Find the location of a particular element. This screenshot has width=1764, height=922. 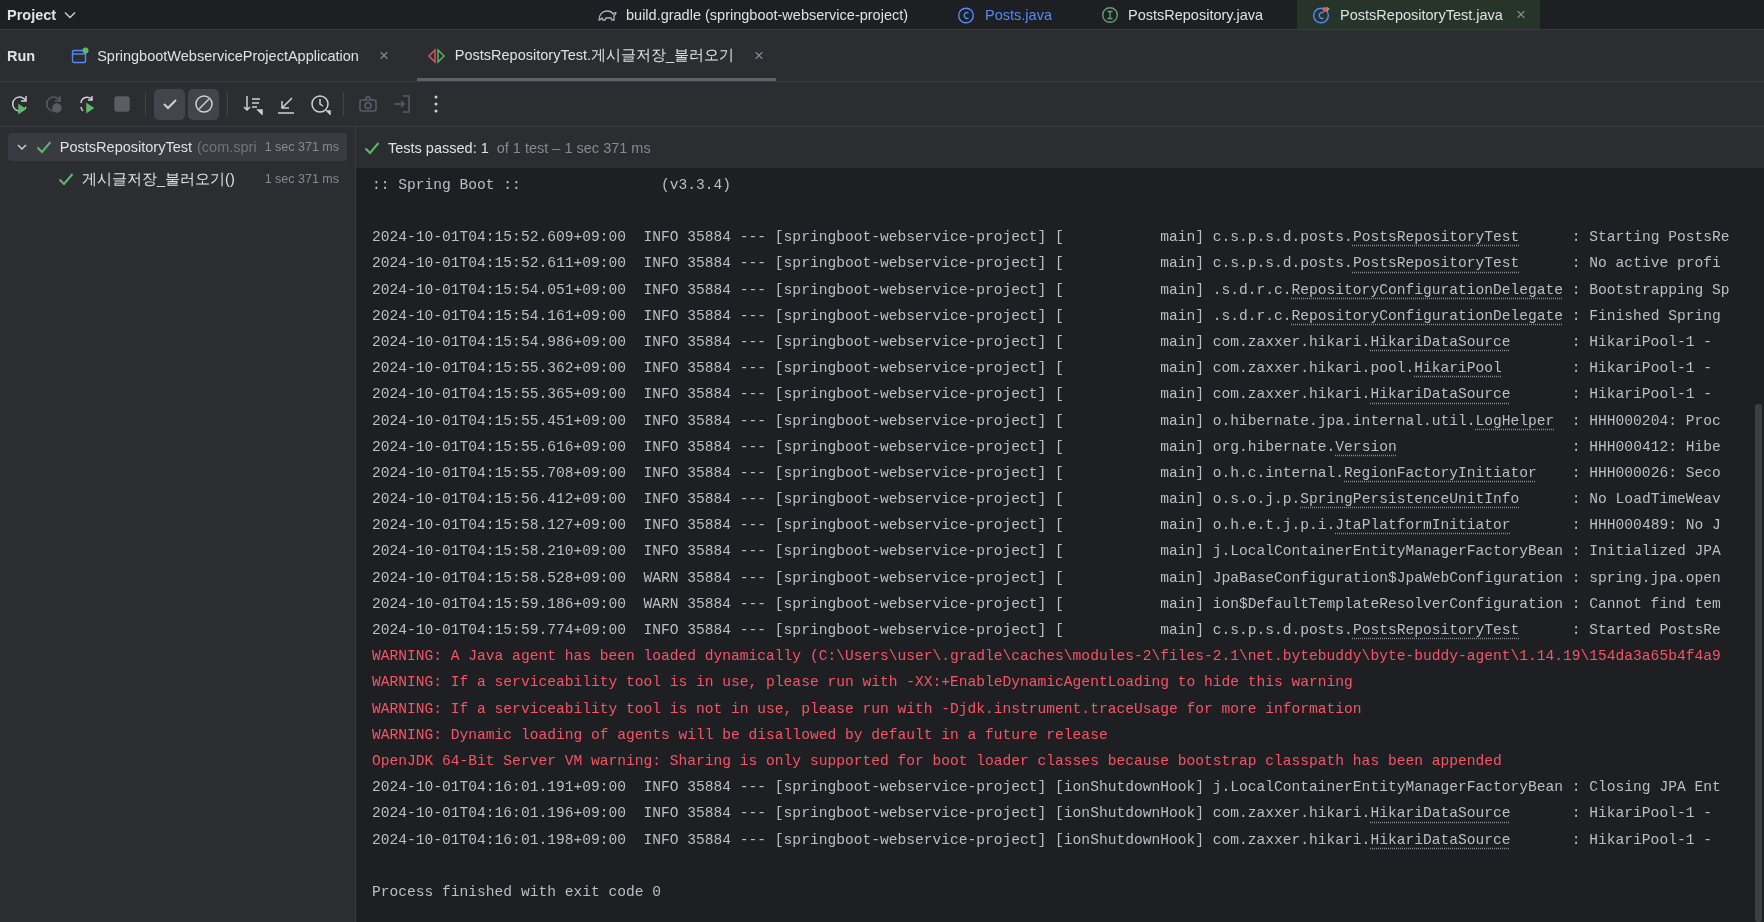

log-line: 2024-10-01T04:16:01.196+09:00 INFO 35884 --- [springboot-webservice-project] [ionShutdownHook] com.zaxxer.hikari.HikariDataSource : HikariPool-1 - is located at coordinates (1042, 814).